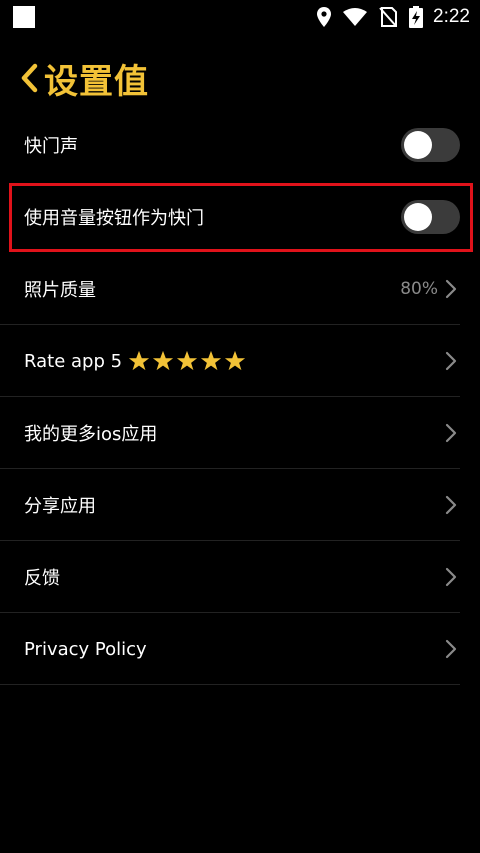 The width and height of the screenshot is (480, 853). What do you see at coordinates (240, 505) in the screenshot?
I see `setting-share-app: 分享应用` at bounding box center [240, 505].